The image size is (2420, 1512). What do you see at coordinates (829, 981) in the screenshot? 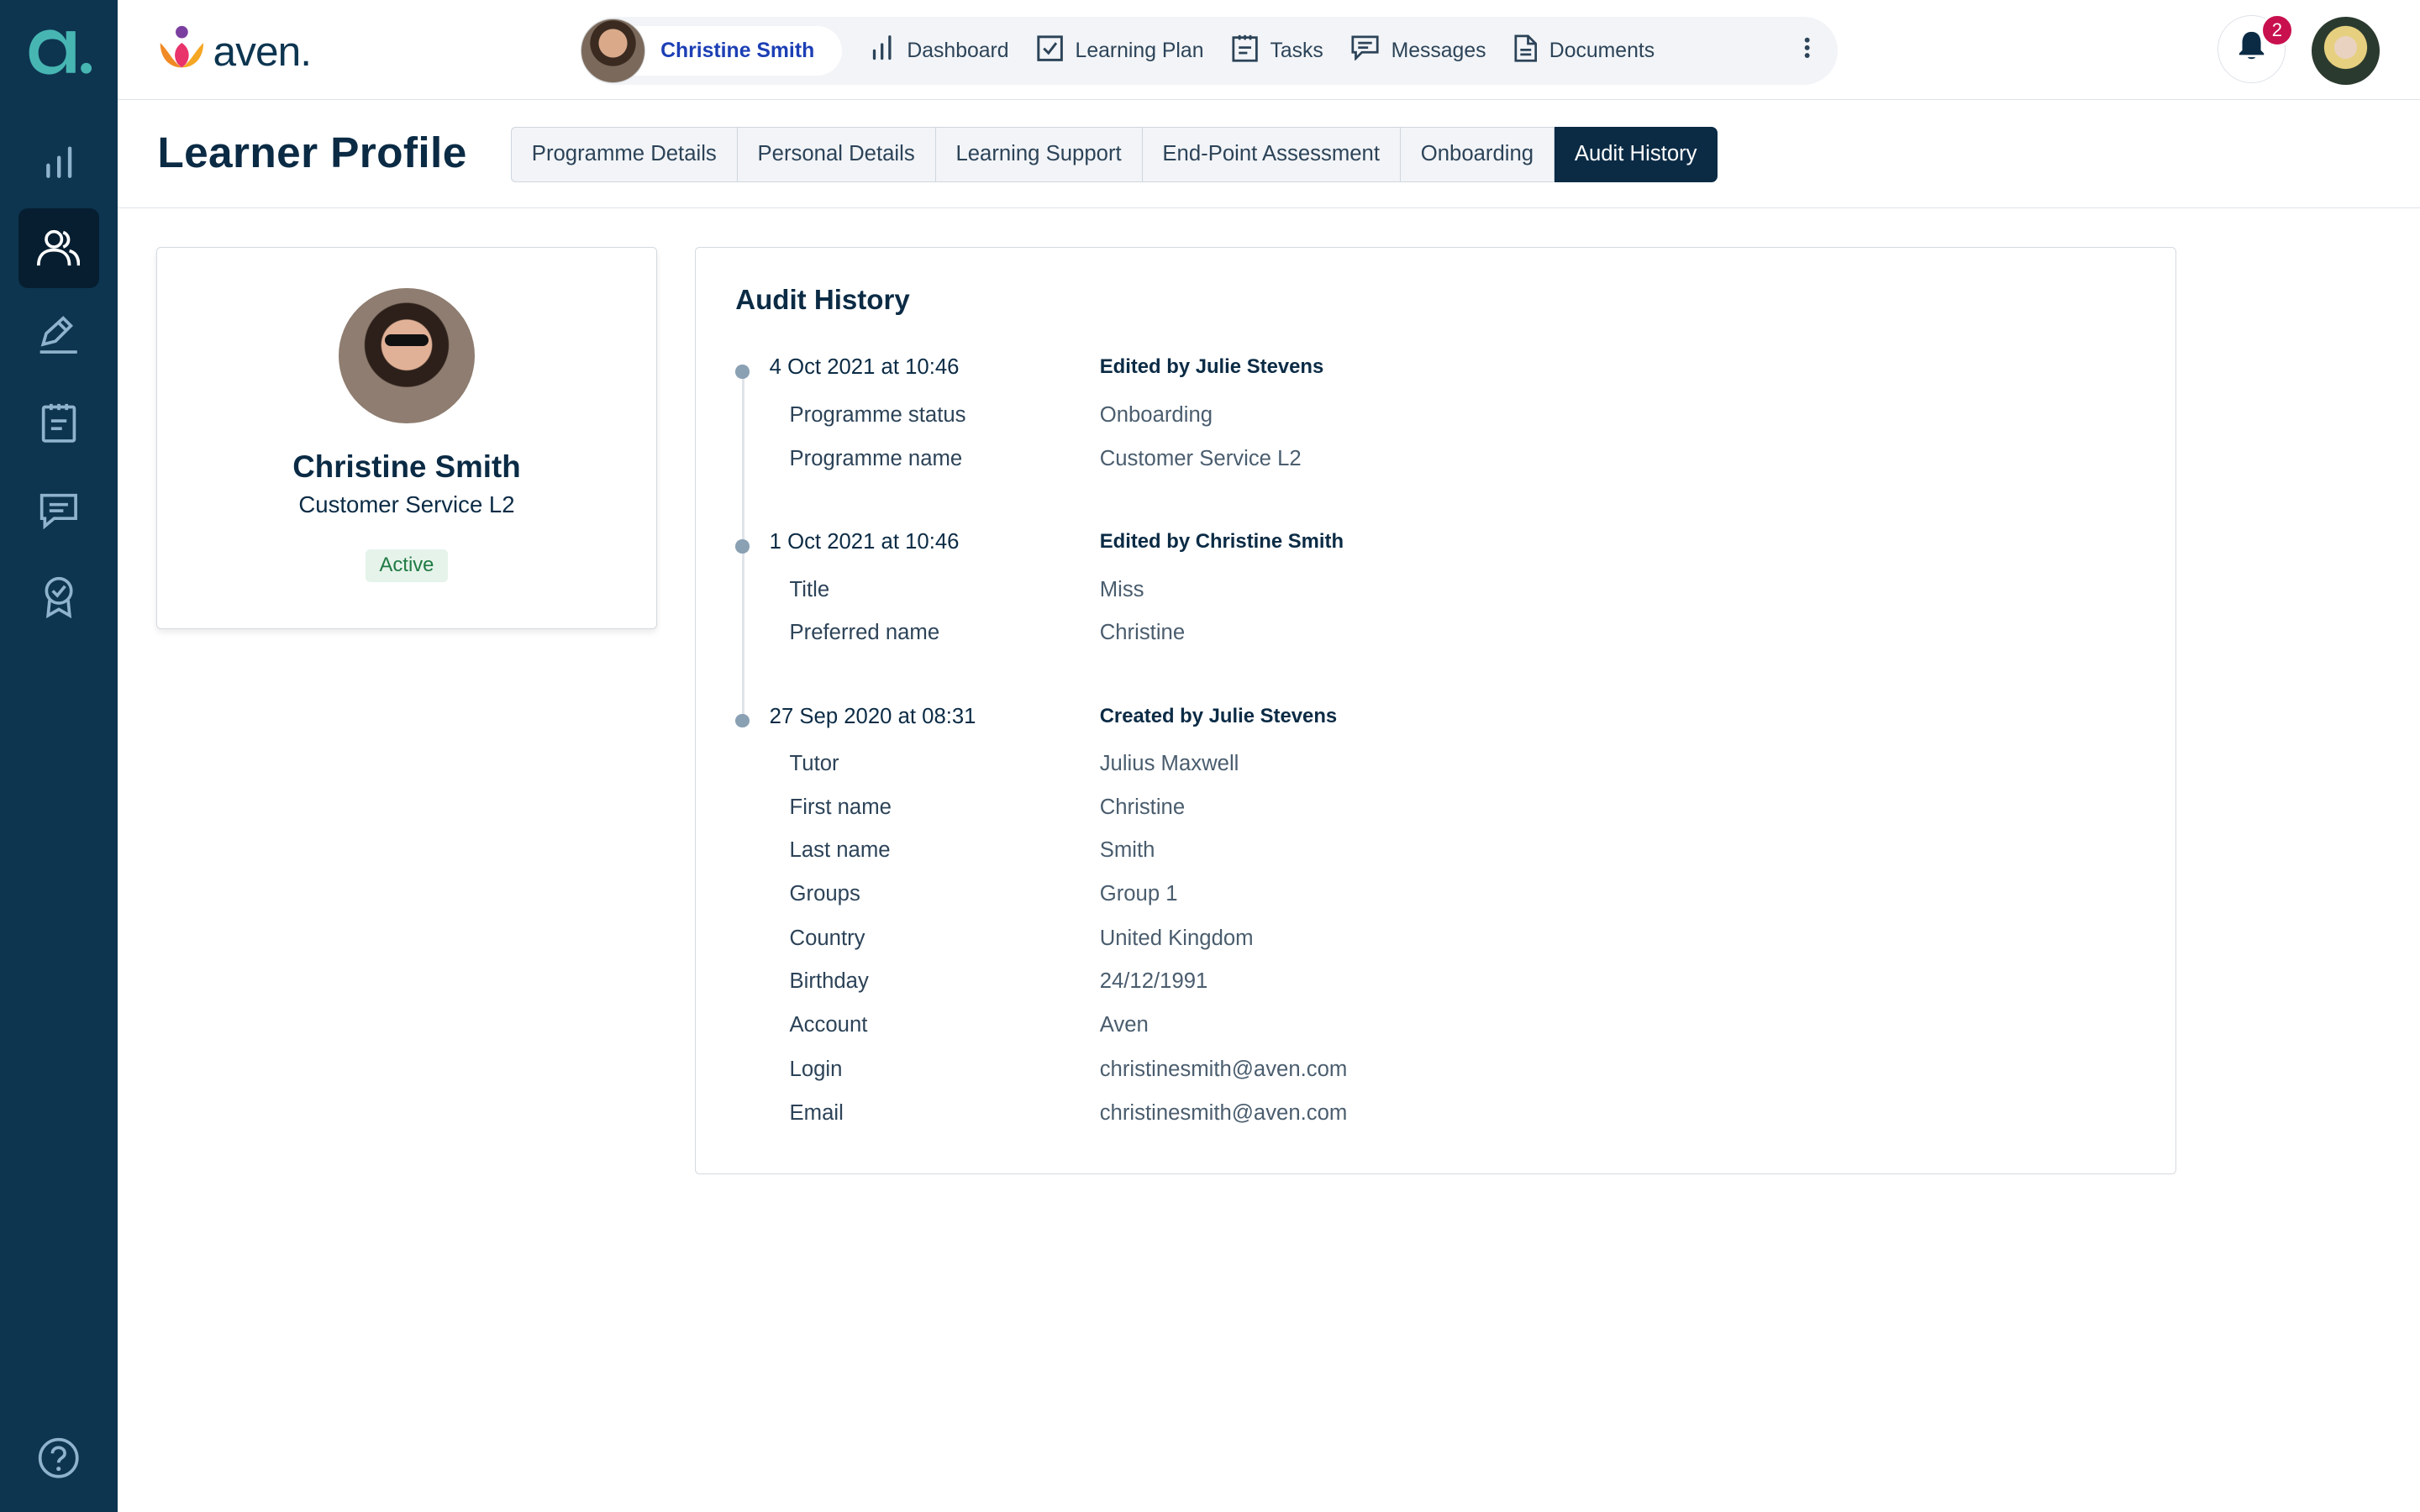
I see `audit-field: Birthday` at bounding box center [829, 981].